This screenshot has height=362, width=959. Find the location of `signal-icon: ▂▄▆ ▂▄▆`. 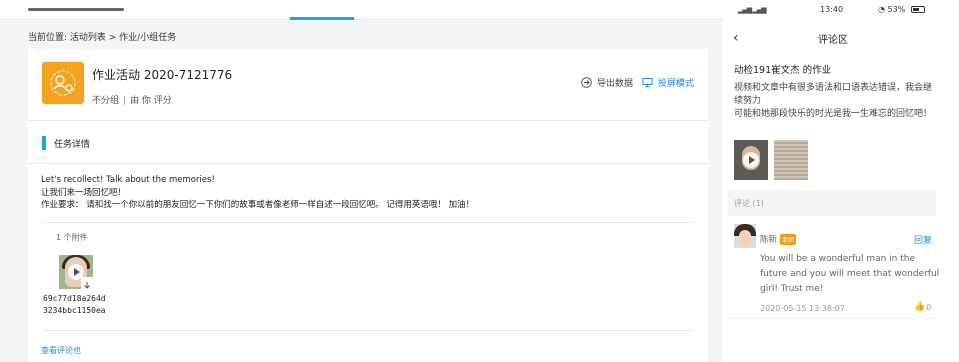

signal-icon: ▂▄▆ ▂▄▆ is located at coordinates (752, 10).